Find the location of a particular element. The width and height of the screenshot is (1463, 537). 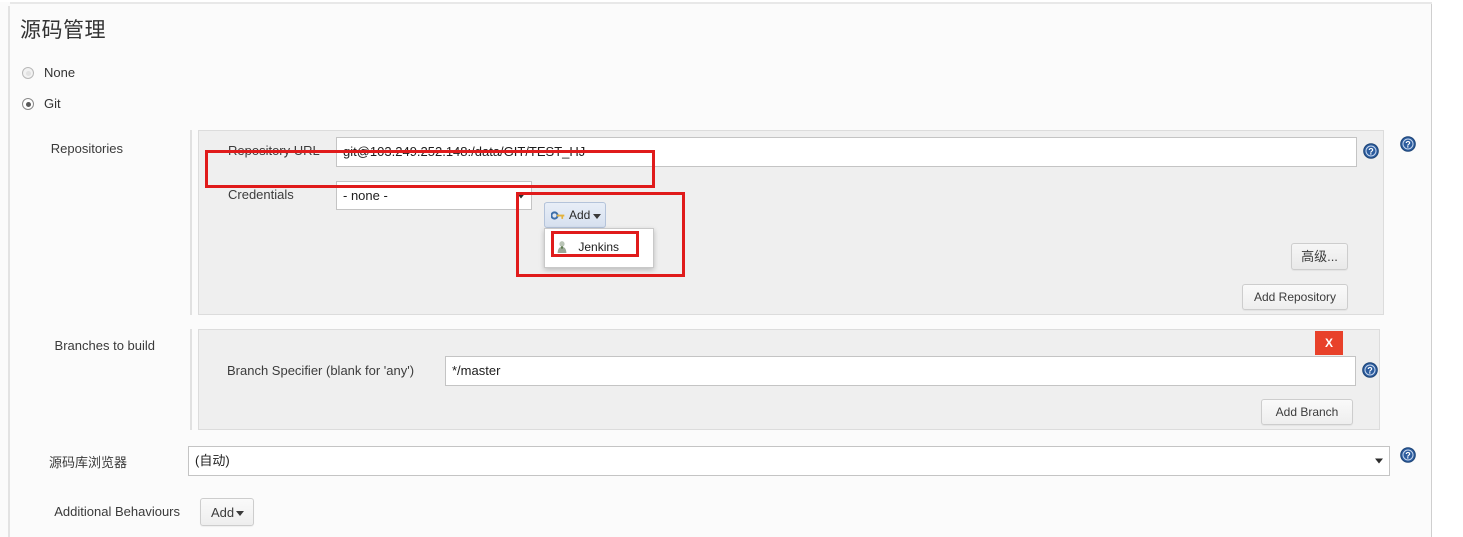

branch-specifier-help-icon: ? is located at coordinates (1370, 370).